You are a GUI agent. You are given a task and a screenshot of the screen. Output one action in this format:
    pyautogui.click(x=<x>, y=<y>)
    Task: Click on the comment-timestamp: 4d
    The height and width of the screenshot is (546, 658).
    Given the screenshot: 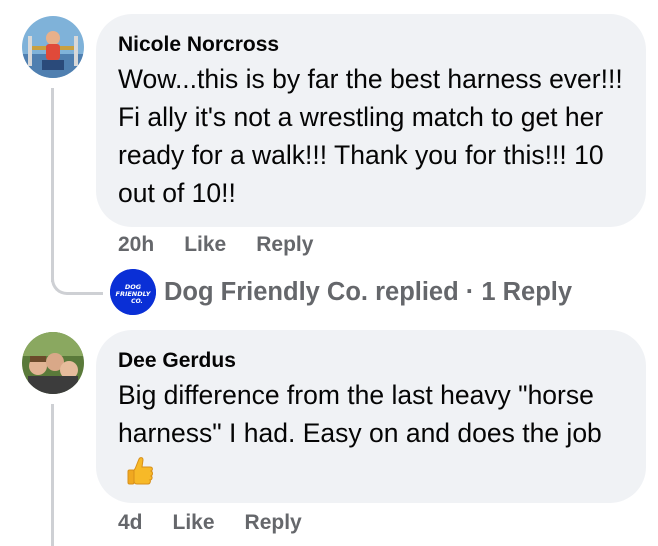 What is the action you would take?
    pyautogui.click(x=130, y=523)
    